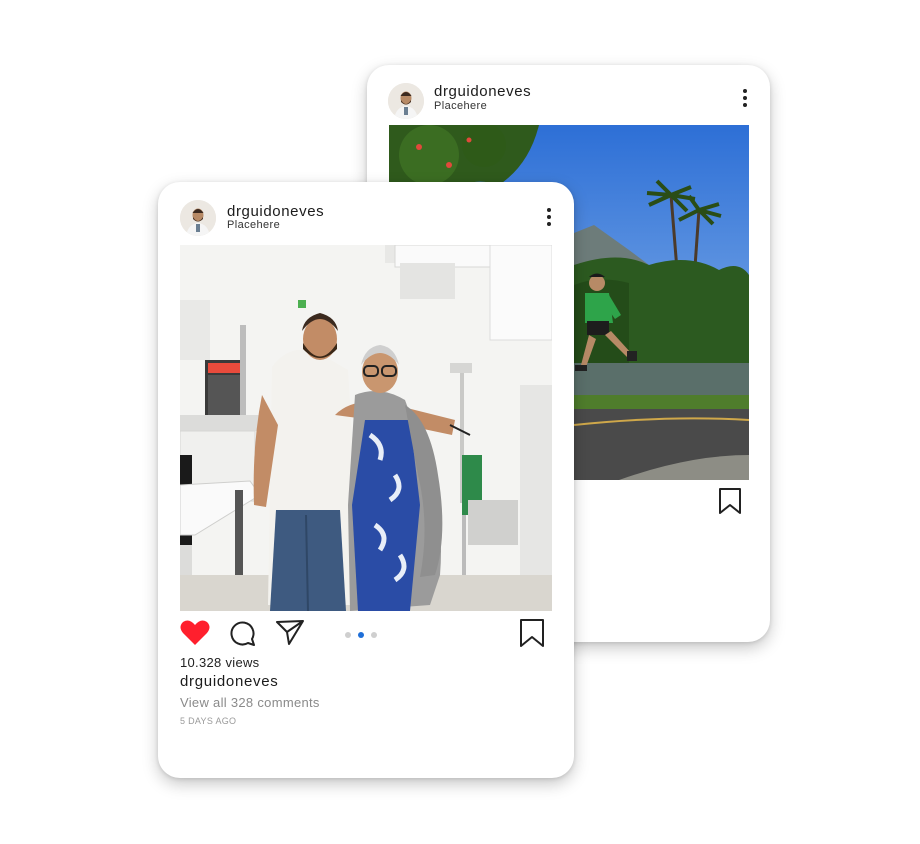  I want to click on view-comments-link: View all 328 comments, so click(250, 702).